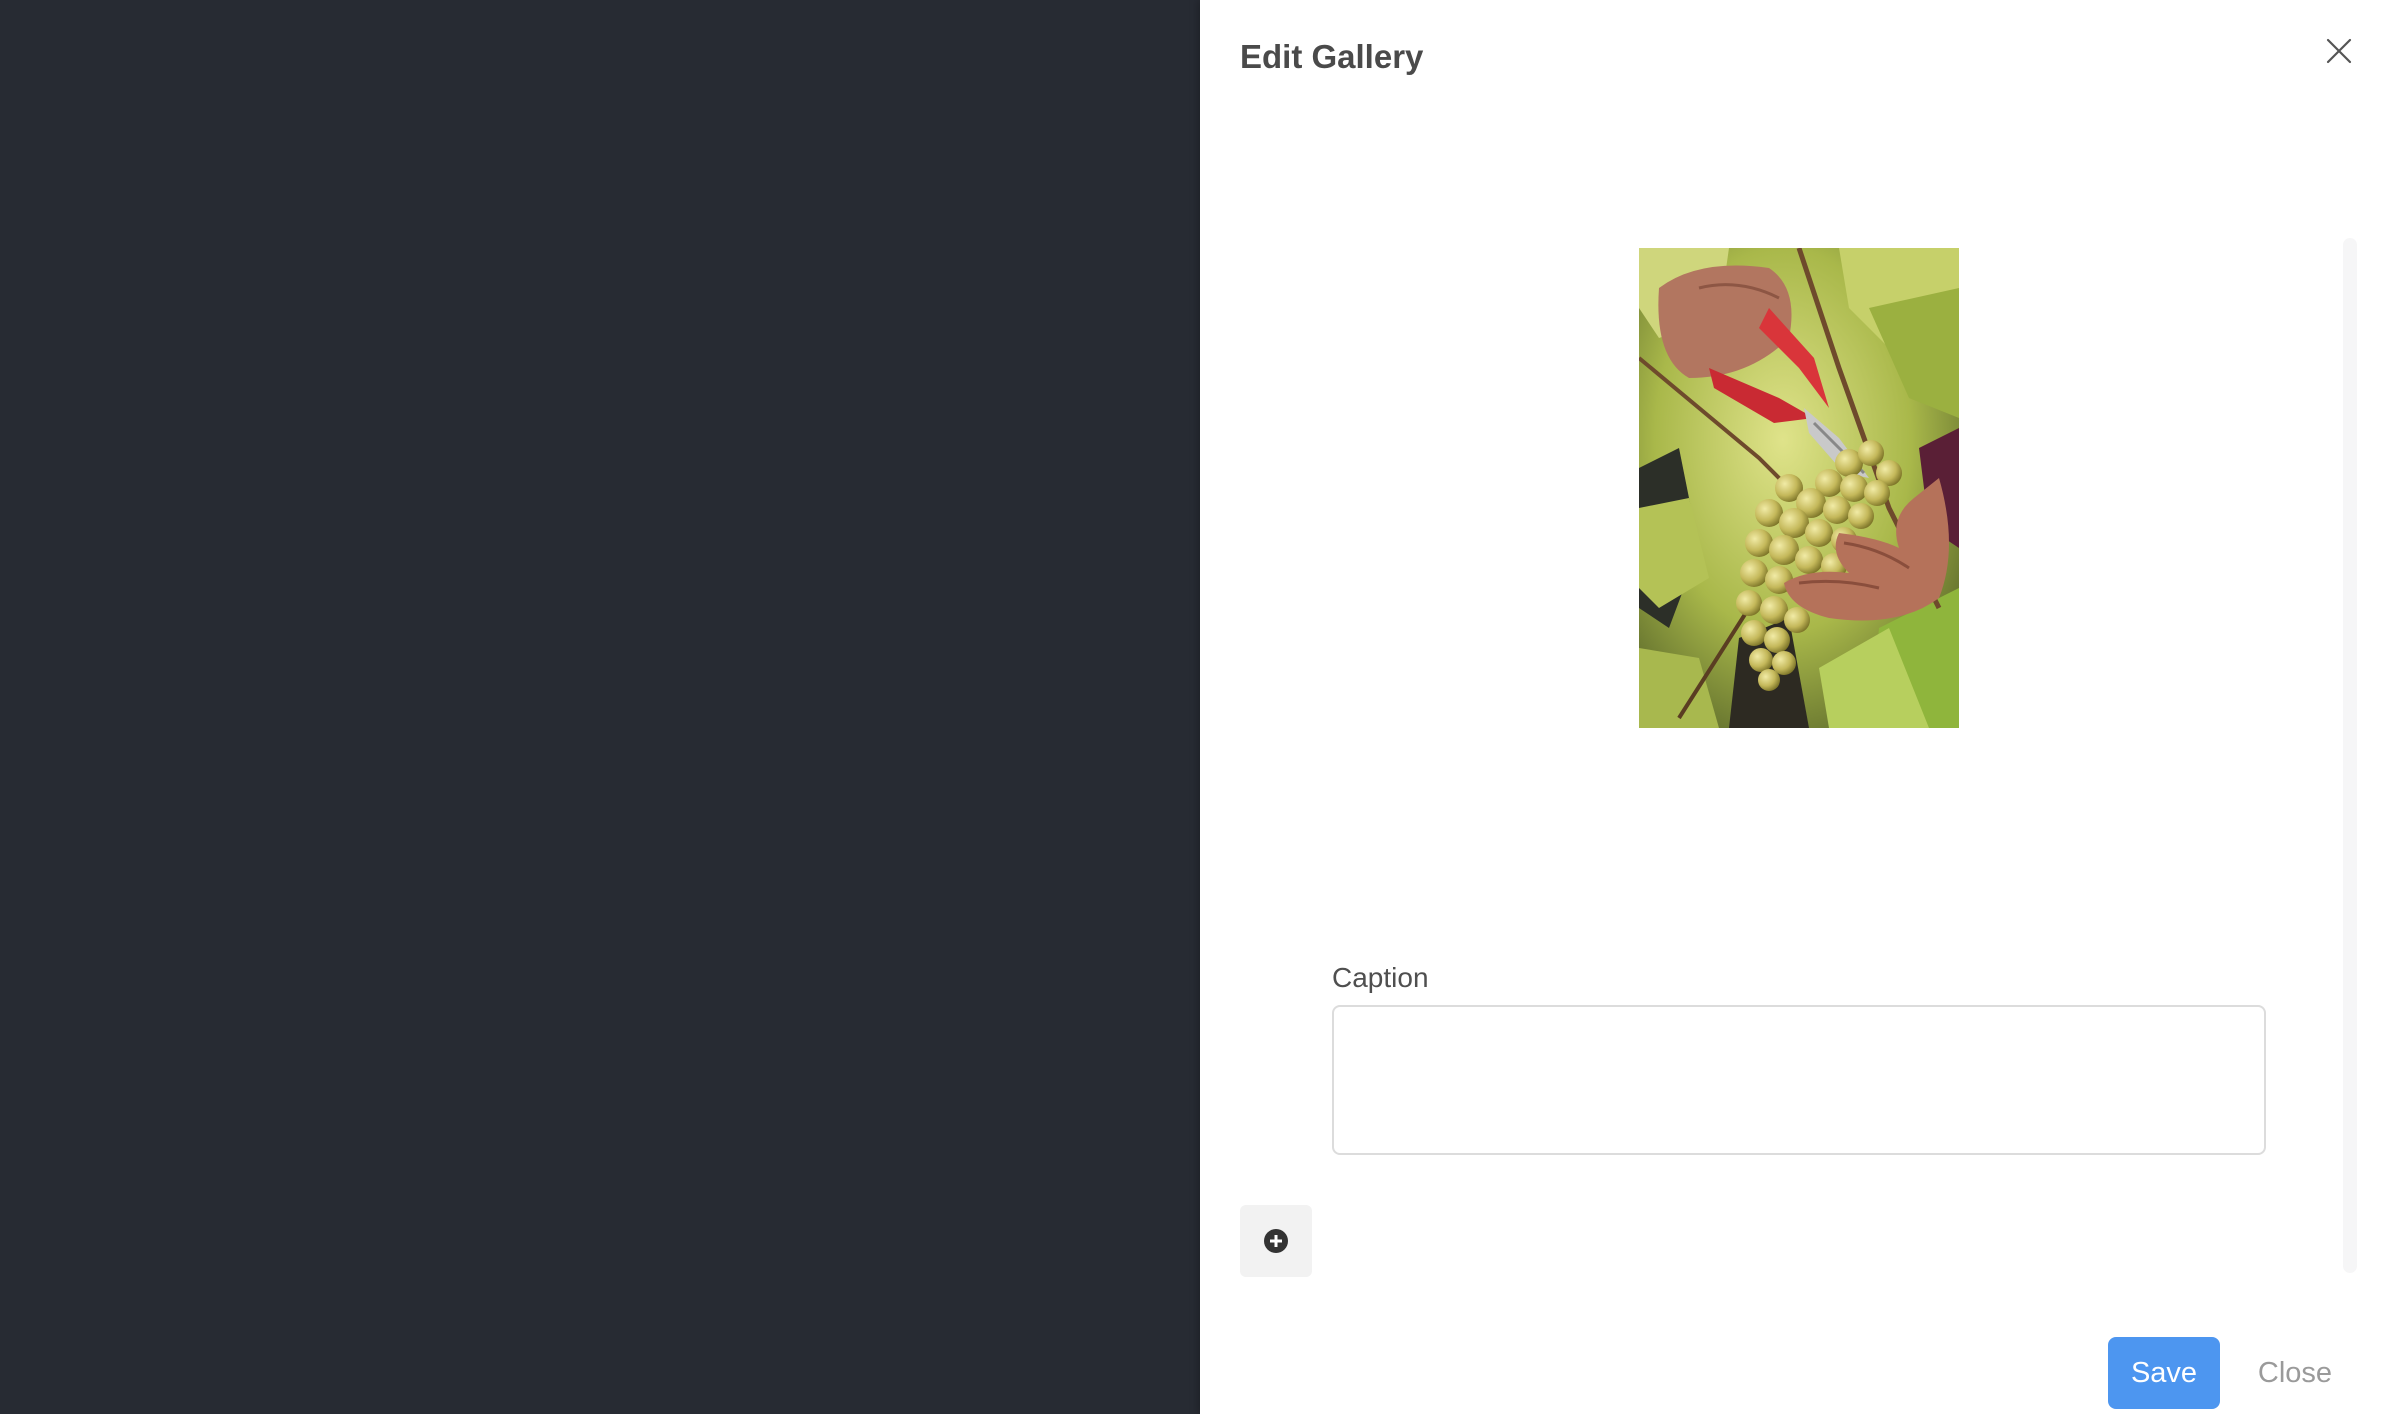 The height and width of the screenshot is (1414, 2400). Describe the element at coordinates (1799, 1080) in the screenshot. I see `caption-input` at that location.